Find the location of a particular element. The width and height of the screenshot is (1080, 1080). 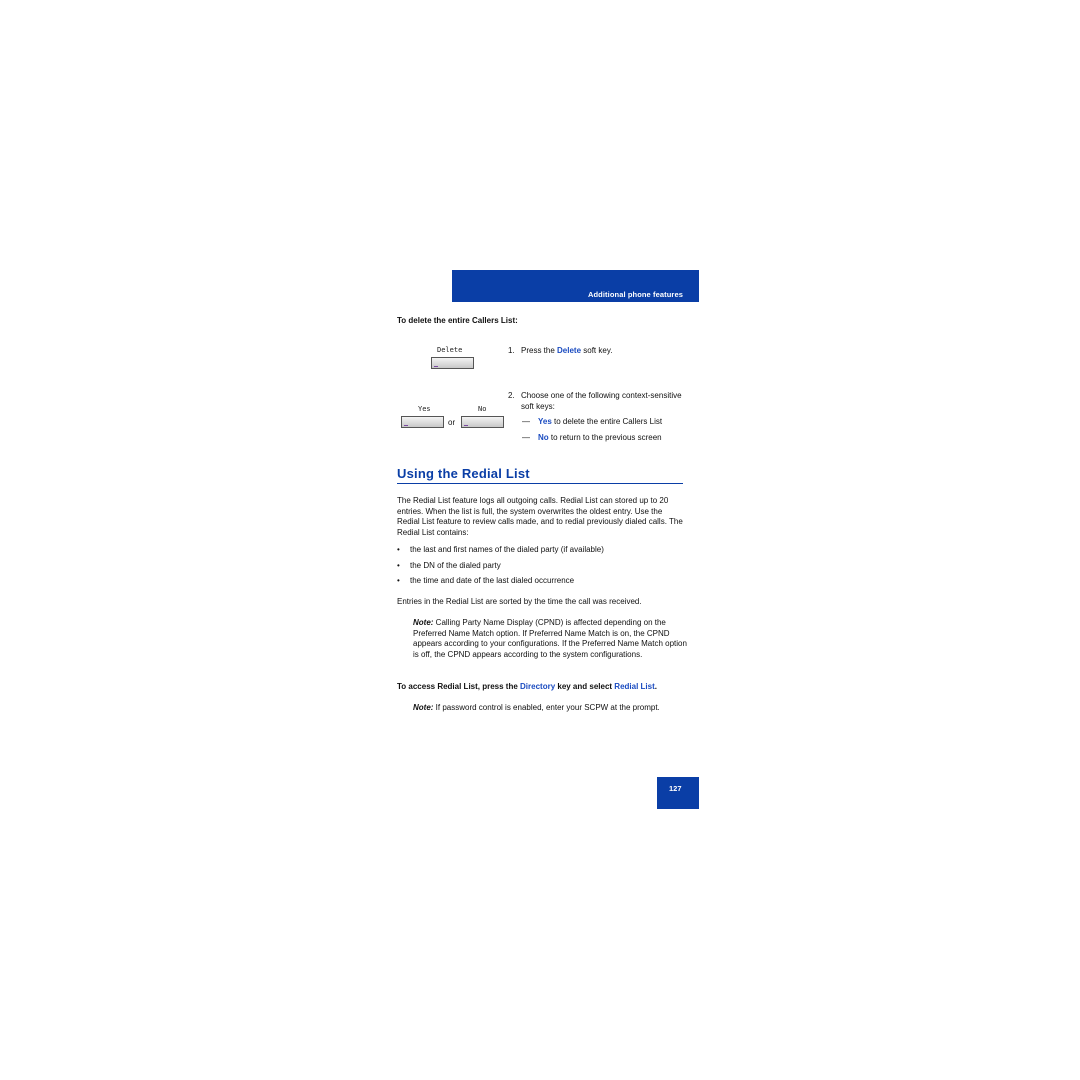

or-text: or is located at coordinates (452, 422).